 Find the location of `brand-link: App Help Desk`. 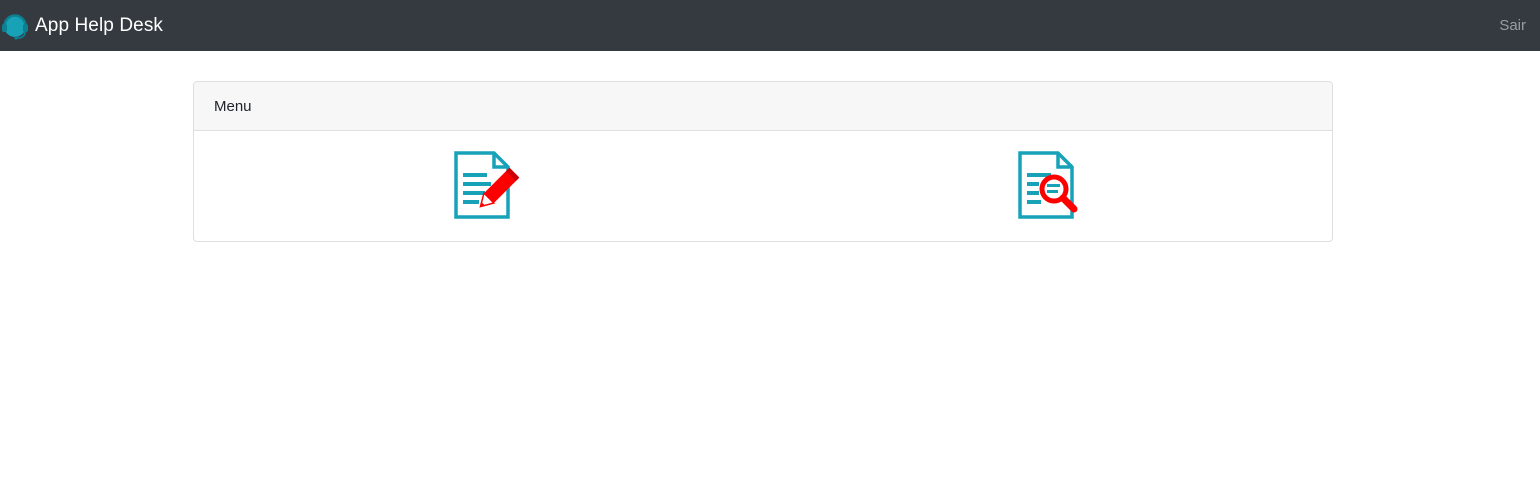

brand-link: App Help Desk is located at coordinates (81, 25).